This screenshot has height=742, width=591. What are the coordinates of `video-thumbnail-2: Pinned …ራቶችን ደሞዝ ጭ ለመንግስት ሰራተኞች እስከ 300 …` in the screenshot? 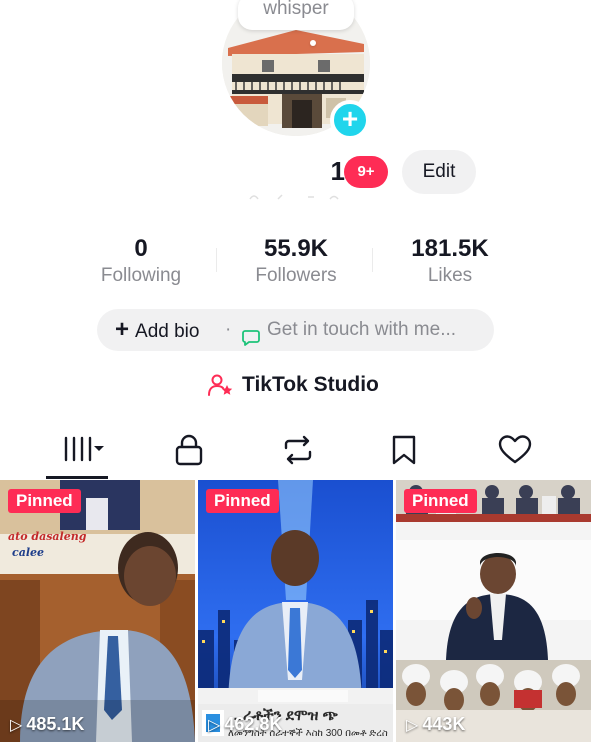 It's located at (295, 611).